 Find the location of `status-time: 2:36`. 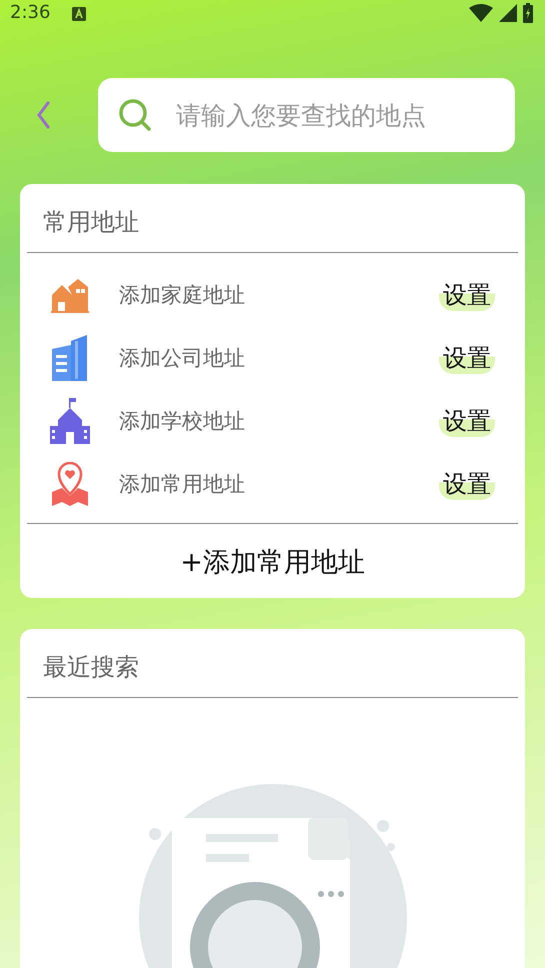

status-time: 2:36 is located at coordinates (30, 12).